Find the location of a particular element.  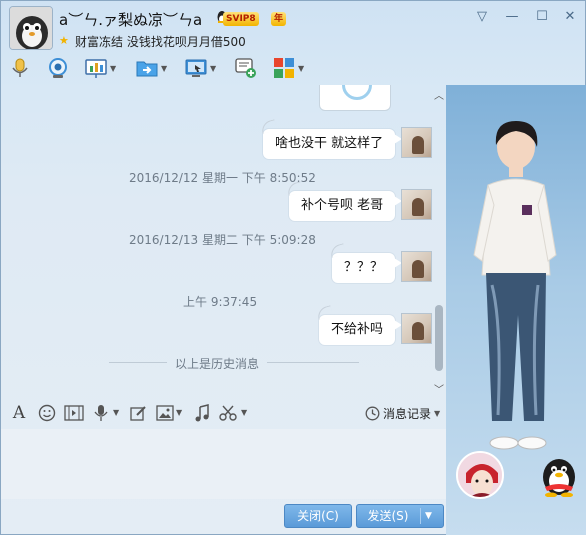

gif-icon is located at coordinates (74, 413).